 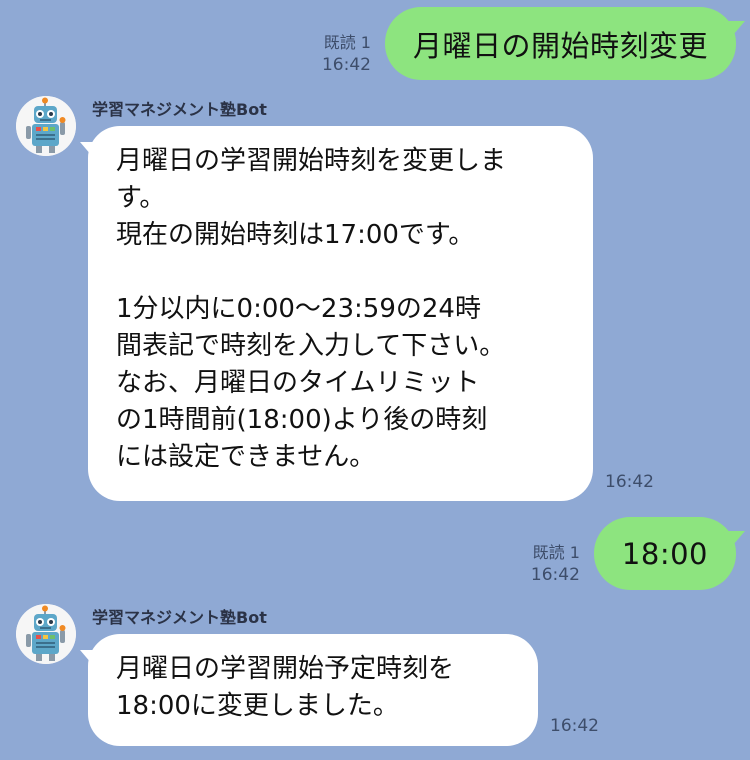 I want to click on message-line: なお、月曜日のタイムリミット, so click(x=298, y=383).